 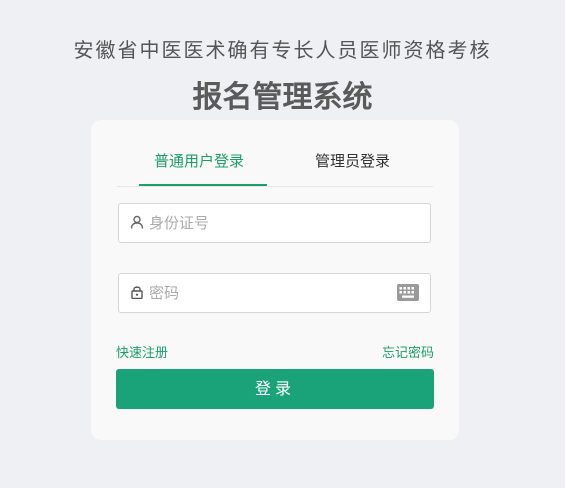 I want to click on tab-normal-user-login: 普通用户登录, so click(x=199, y=160).